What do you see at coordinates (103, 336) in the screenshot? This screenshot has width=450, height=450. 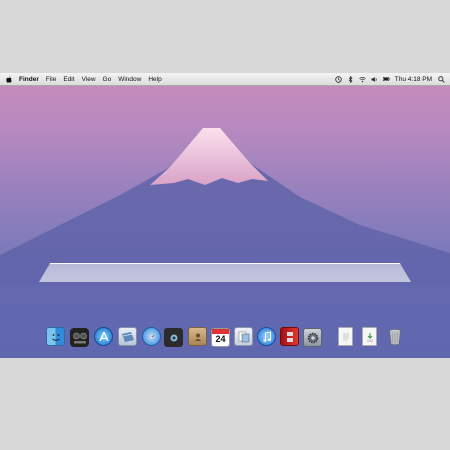 I see `app-store-icon` at bounding box center [103, 336].